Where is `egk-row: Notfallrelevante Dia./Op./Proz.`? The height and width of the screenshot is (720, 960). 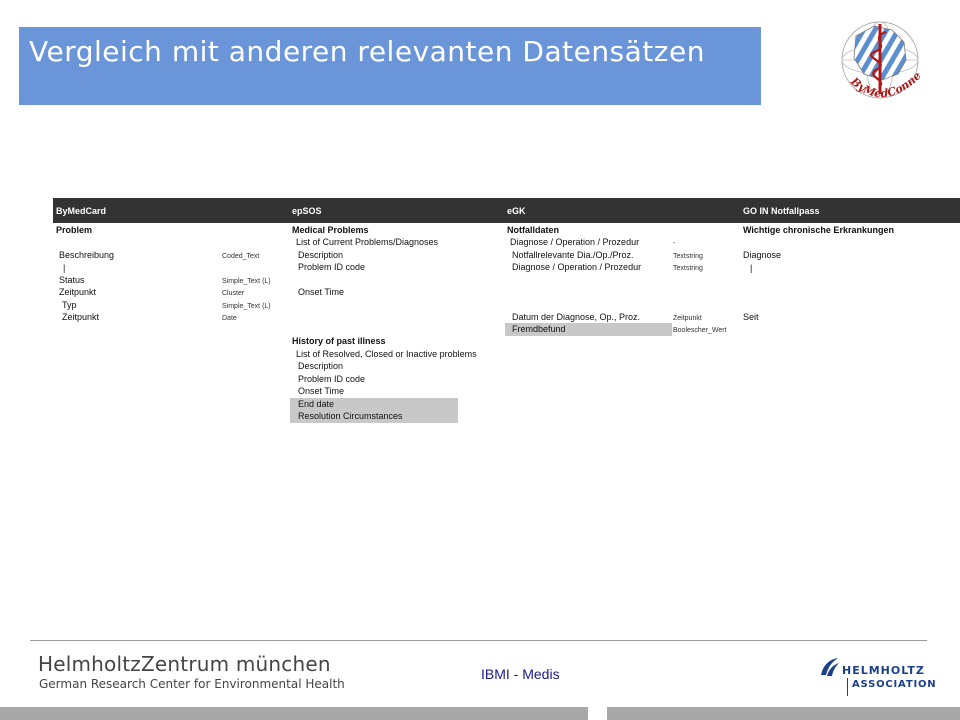 egk-row: Notfallrelevante Dia./Op./Proz. is located at coordinates (573, 255).